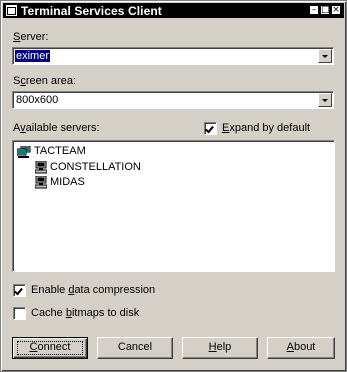 The width and height of the screenshot is (347, 372). I want to click on tree-item-server: CONSTELLATION, so click(88, 167).